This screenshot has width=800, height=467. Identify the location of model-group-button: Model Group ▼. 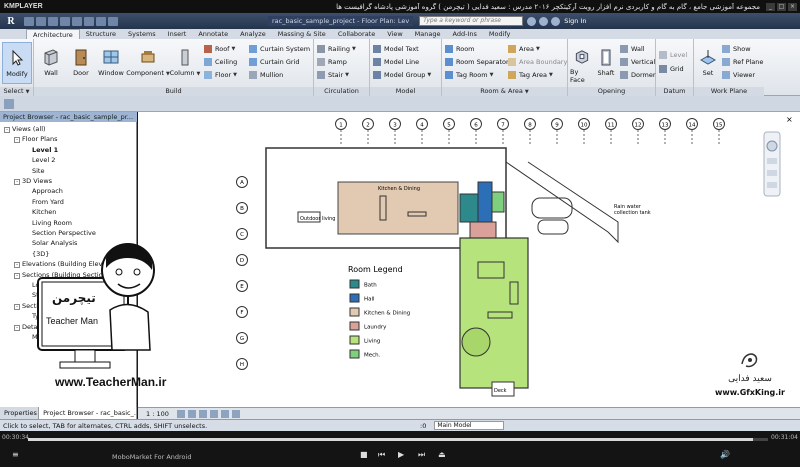
(402, 74).